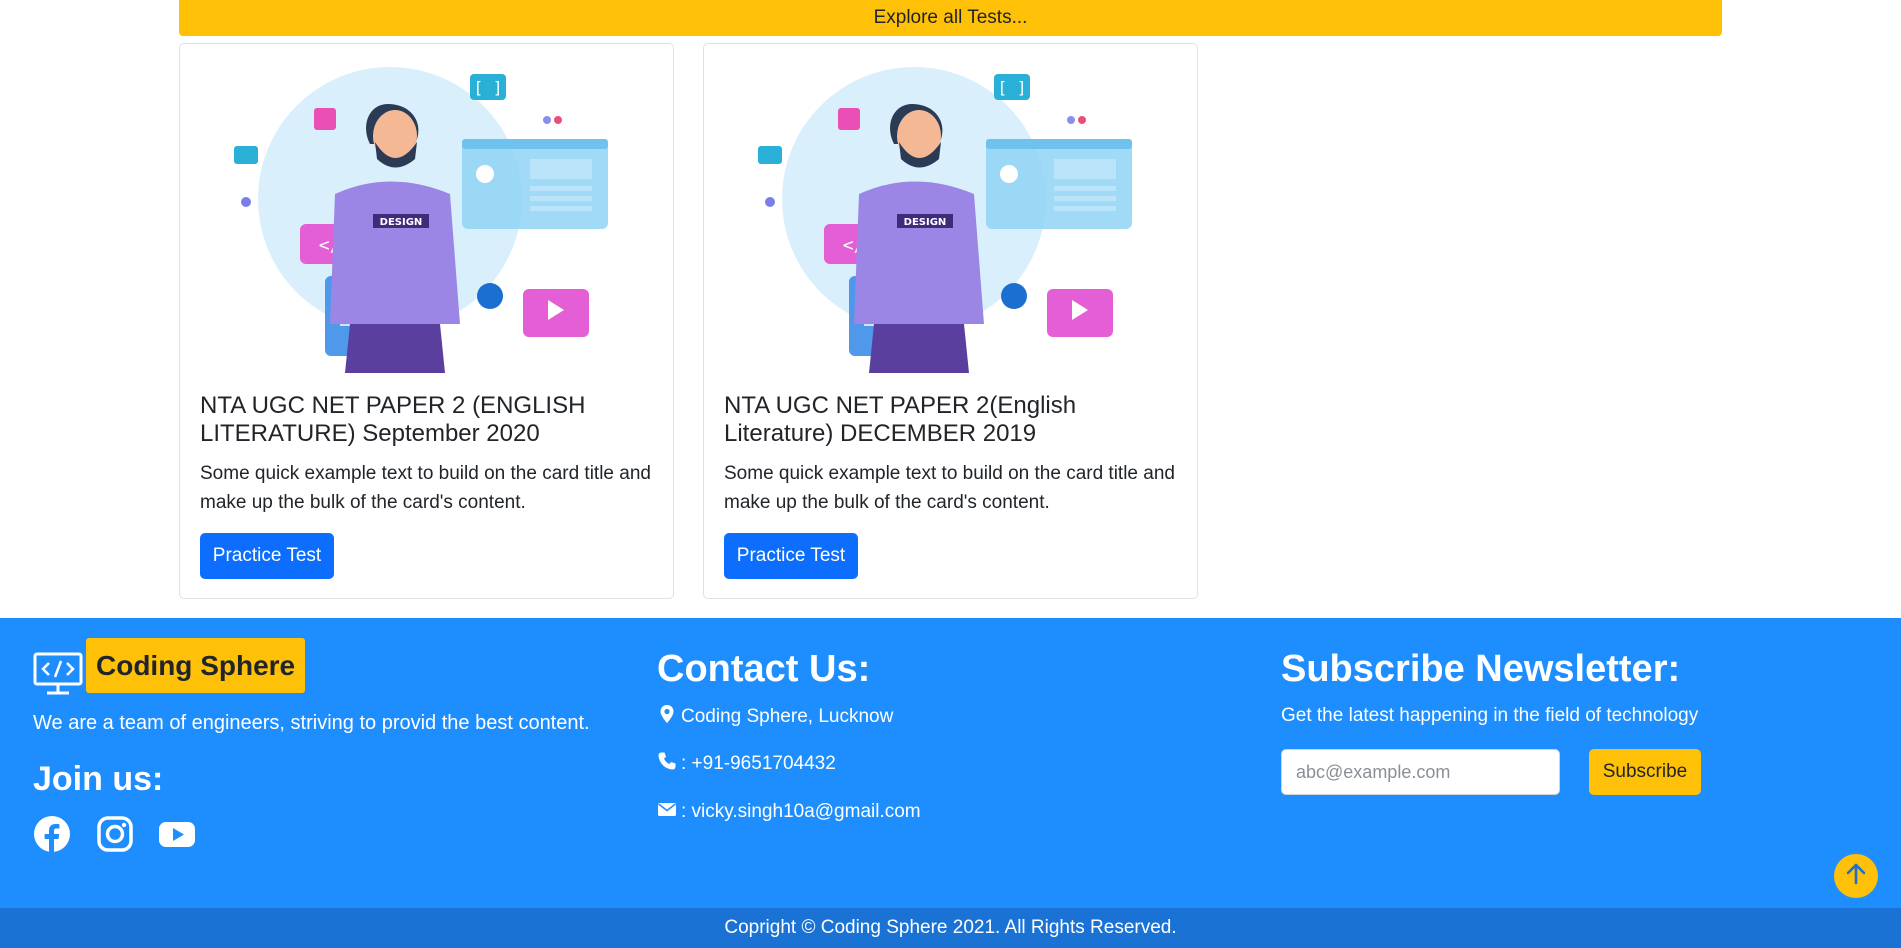  Describe the element at coordinates (115, 834) in the screenshot. I see `instagram-icon` at that location.